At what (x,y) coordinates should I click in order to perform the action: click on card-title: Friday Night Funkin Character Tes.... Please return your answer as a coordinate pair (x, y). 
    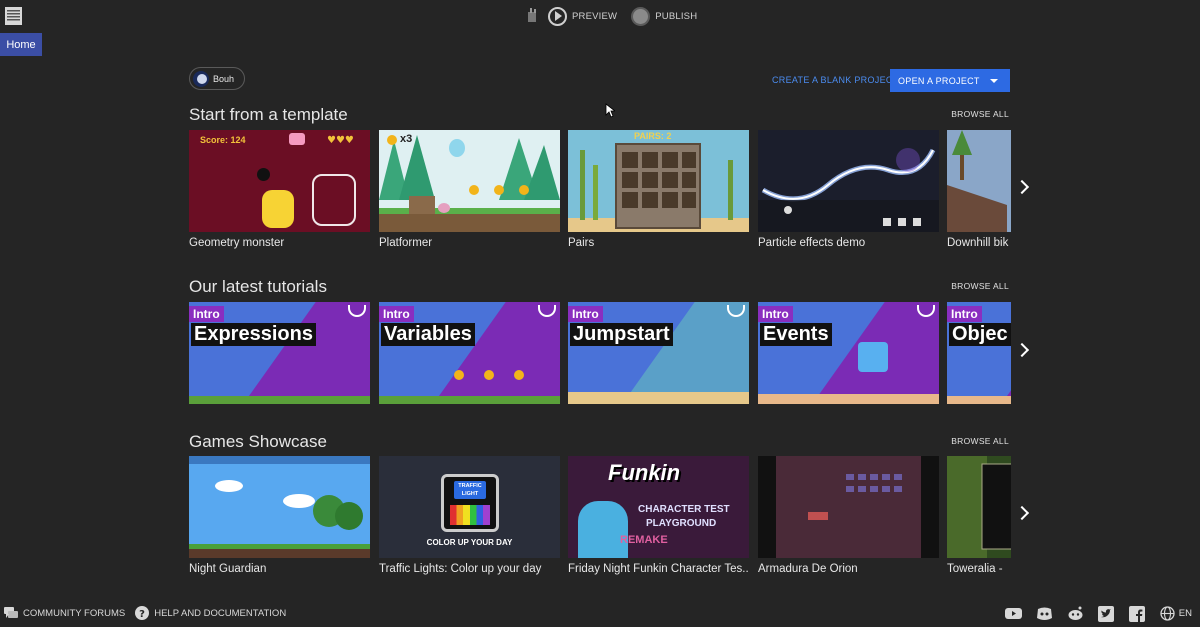
    Looking at the image, I should click on (658, 569).